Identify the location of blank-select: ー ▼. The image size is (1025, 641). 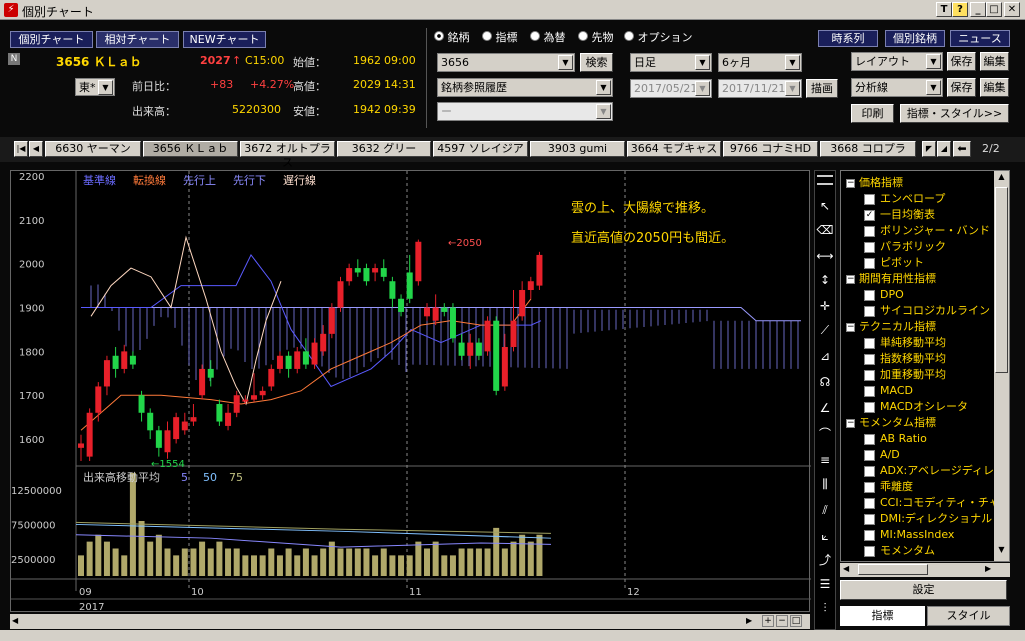
(525, 111).